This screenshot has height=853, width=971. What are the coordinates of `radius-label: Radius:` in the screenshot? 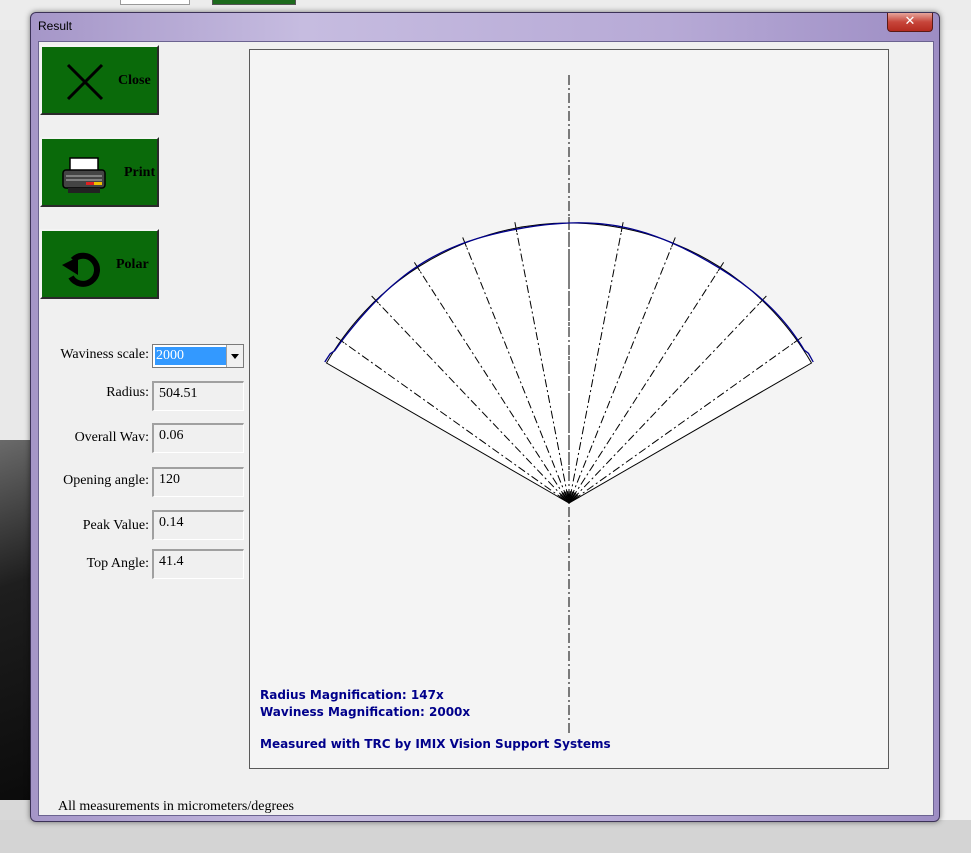 It's located at (127, 392).